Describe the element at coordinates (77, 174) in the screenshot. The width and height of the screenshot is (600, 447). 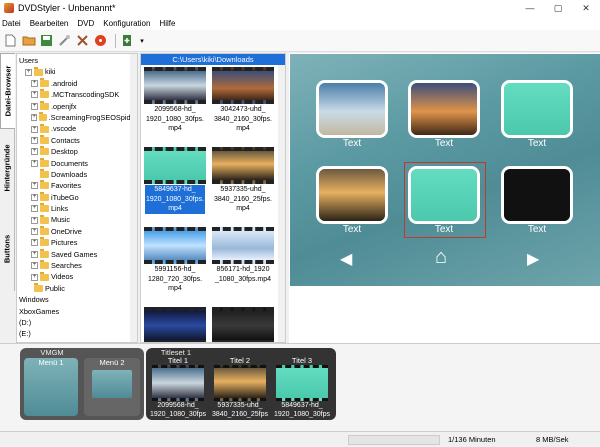
I see `tree-row: Downloads` at that location.